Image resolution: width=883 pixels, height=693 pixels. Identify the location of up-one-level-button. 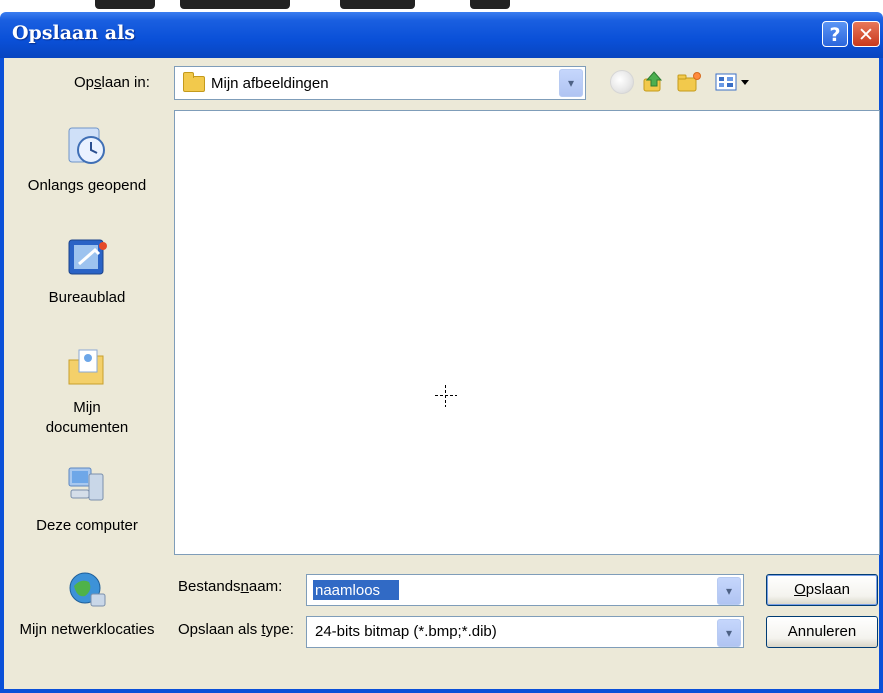
(654, 82).